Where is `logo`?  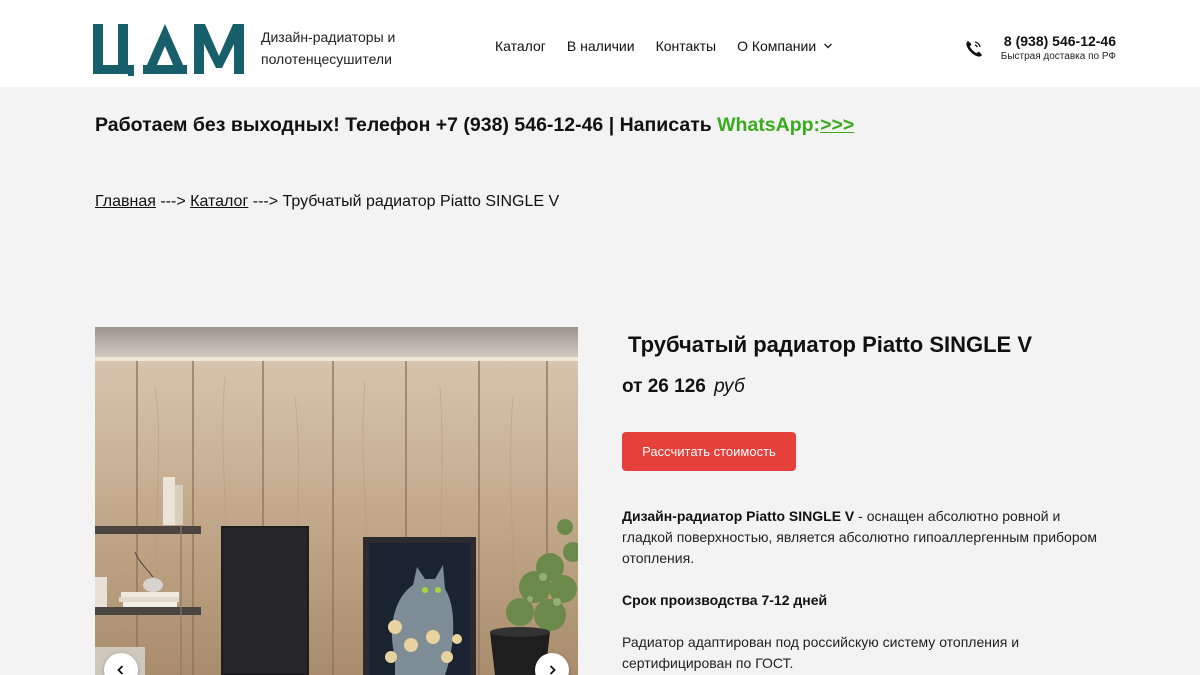 logo is located at coordinates (169, 49).